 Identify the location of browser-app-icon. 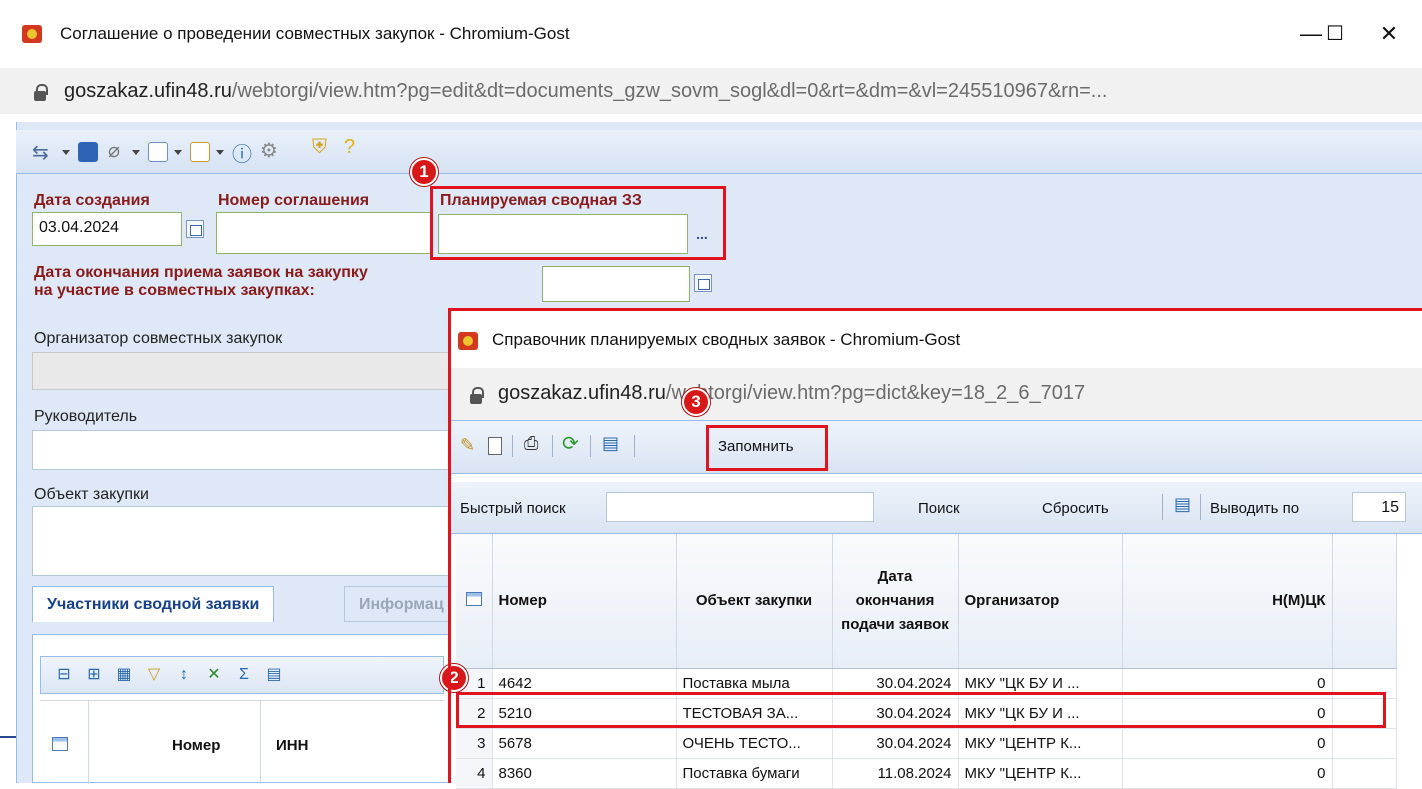
(32, 34).